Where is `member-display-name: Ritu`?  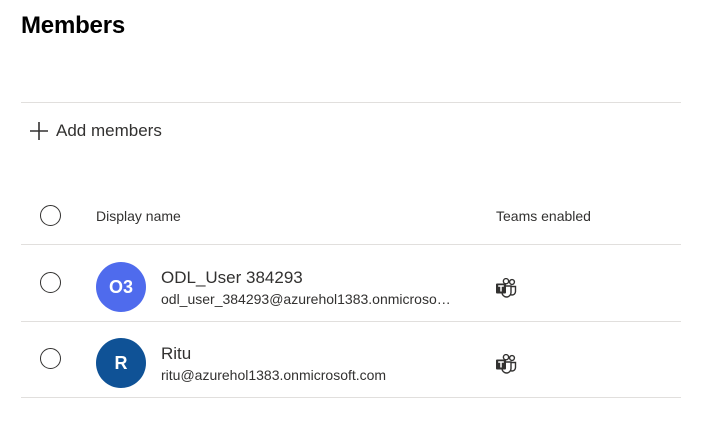
member-display-name: Ritu is located at coordinates (176, 354).